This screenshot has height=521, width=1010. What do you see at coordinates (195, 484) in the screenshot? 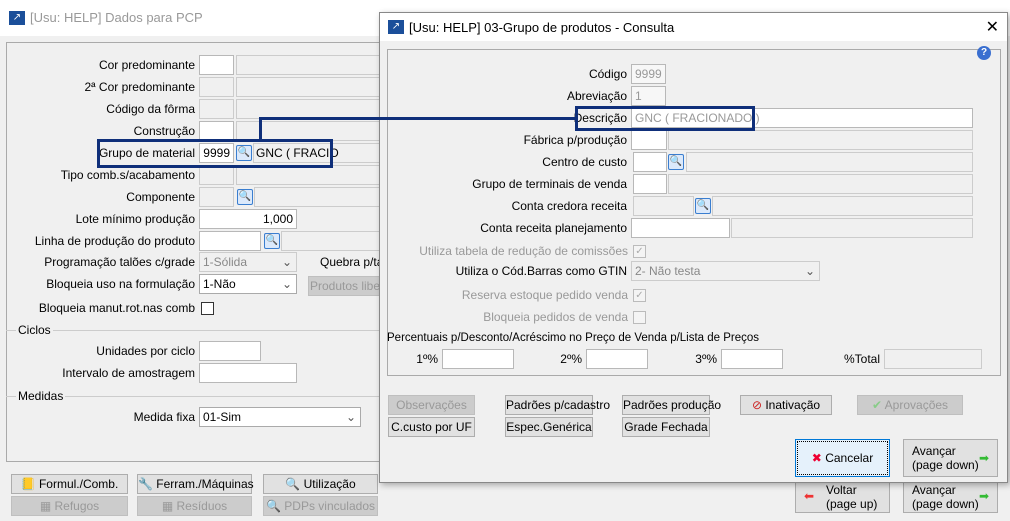
I see `ferram-maquinas-button: 🔧 Ferram./Máquinas` at bounding box center [195, 484].